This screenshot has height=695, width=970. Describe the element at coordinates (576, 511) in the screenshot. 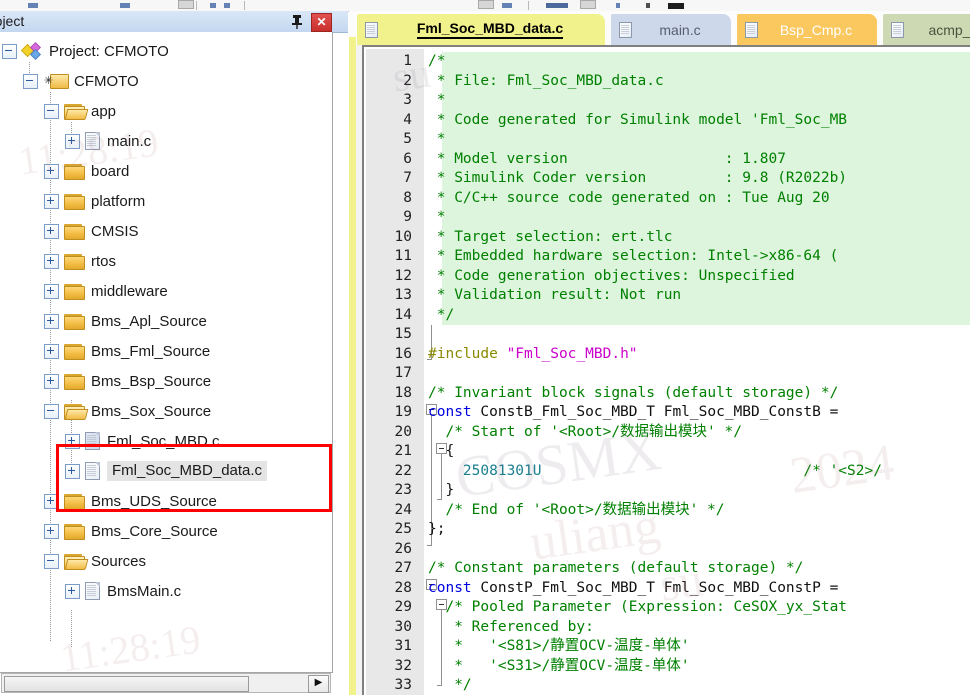

I see `code-text: /* End of '<Root>/数据输出模块' */` at that location.